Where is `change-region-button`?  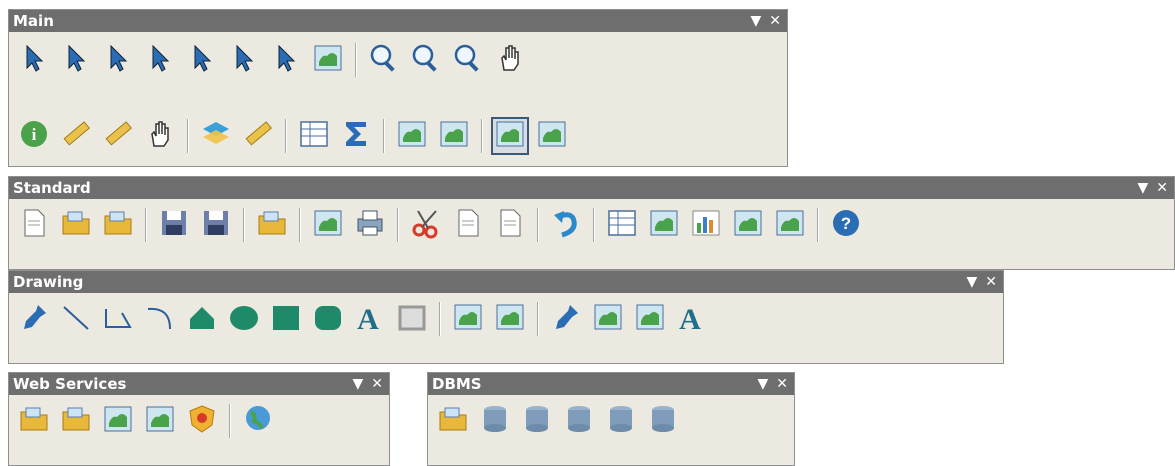 change-region-button is located at coordinates (454, 136).